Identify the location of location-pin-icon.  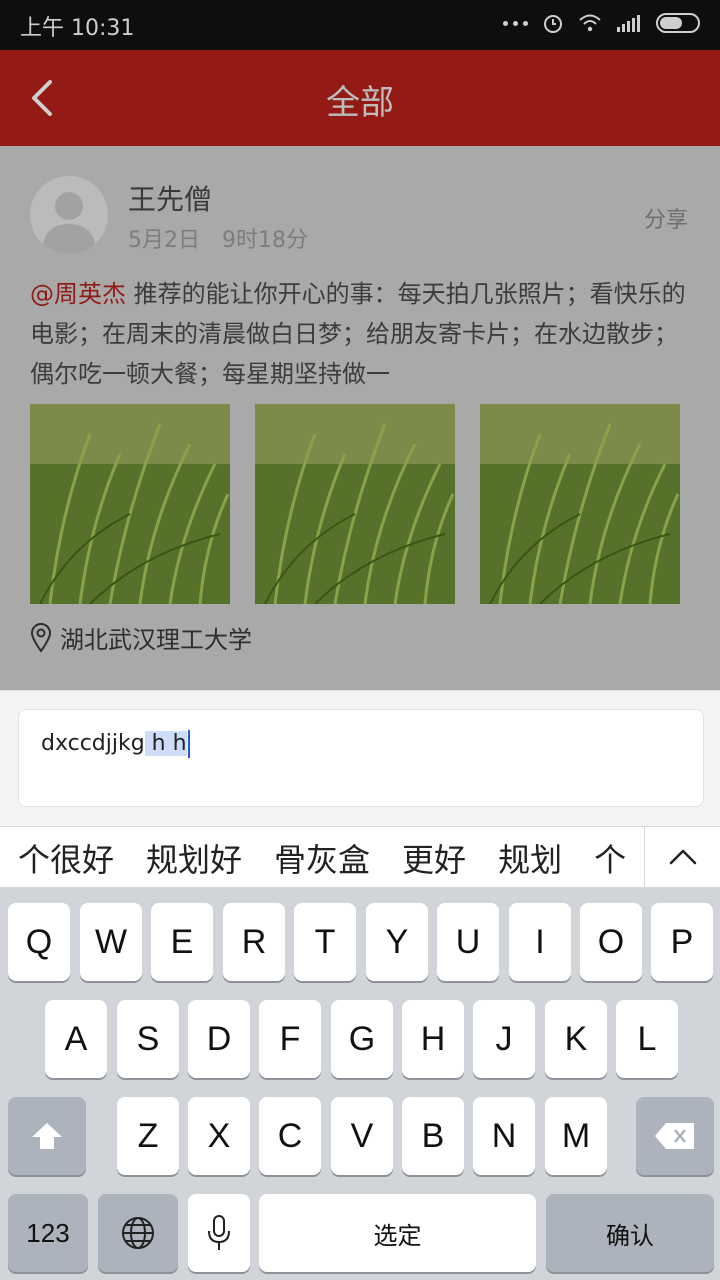
(41, 637).